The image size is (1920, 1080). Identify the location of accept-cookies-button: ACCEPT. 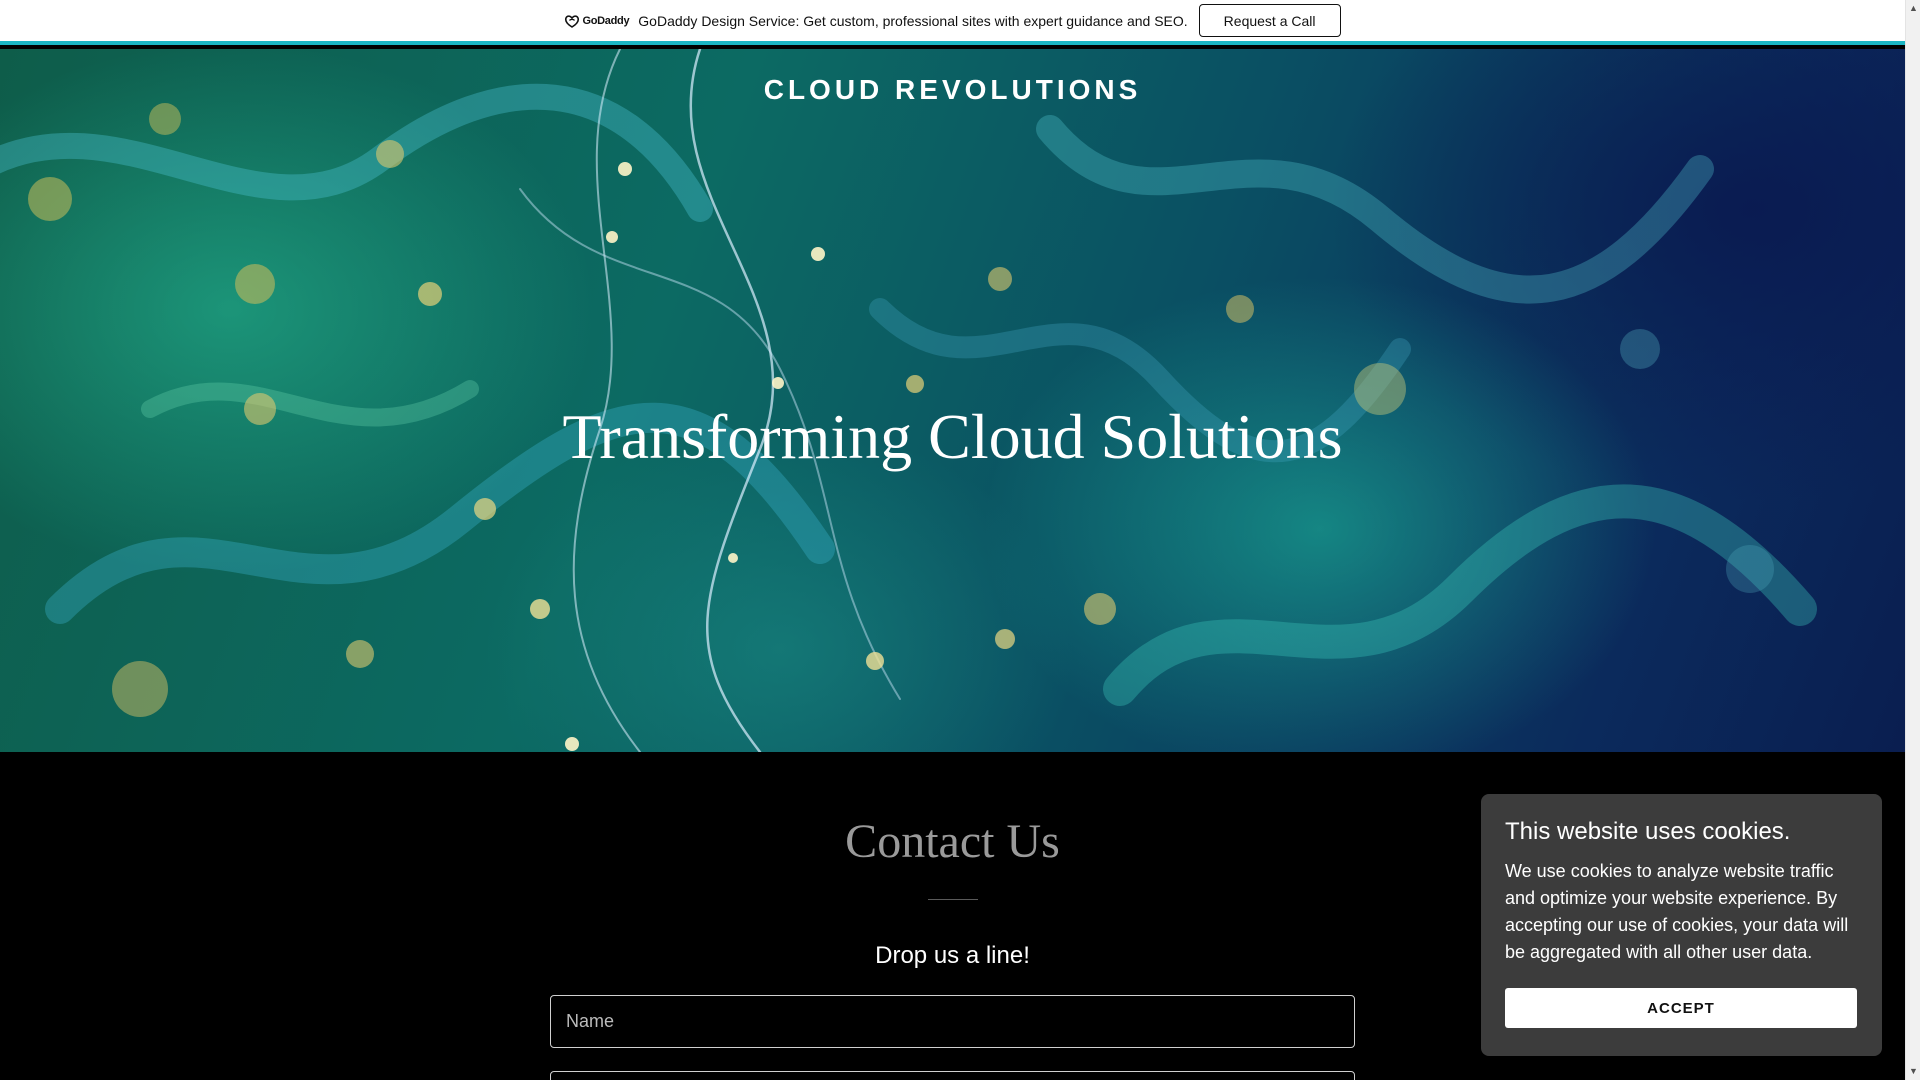
(1681, 1008).